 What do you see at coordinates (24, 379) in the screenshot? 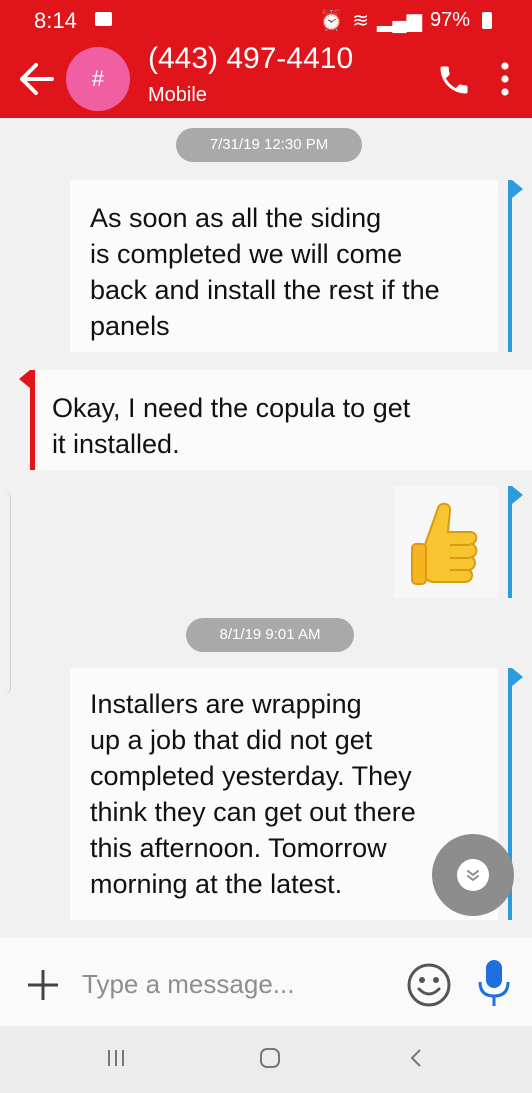
I see `incoming-flag-icon` at bounding box center [24, 379].